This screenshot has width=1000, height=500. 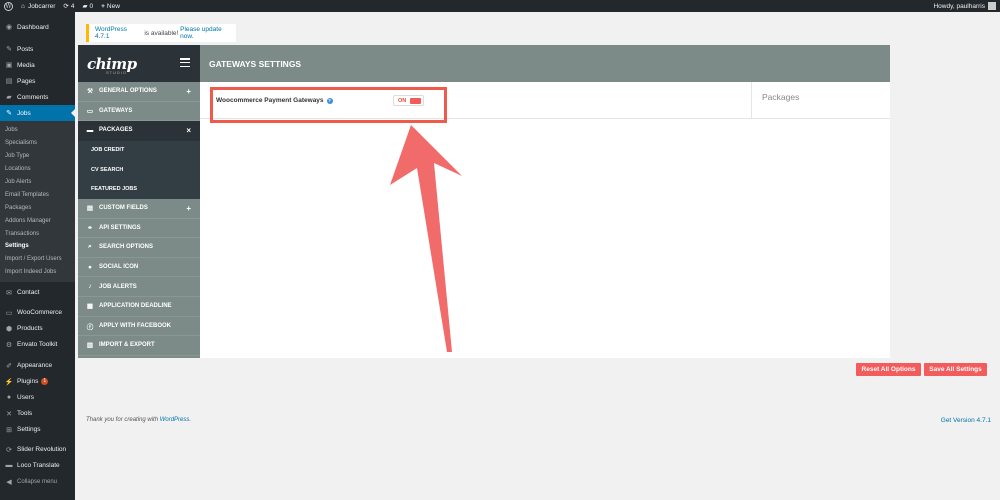 I want to click on nav-search-options: ⌕ SEARCH OPTIONS, so click(x=139, y=248).